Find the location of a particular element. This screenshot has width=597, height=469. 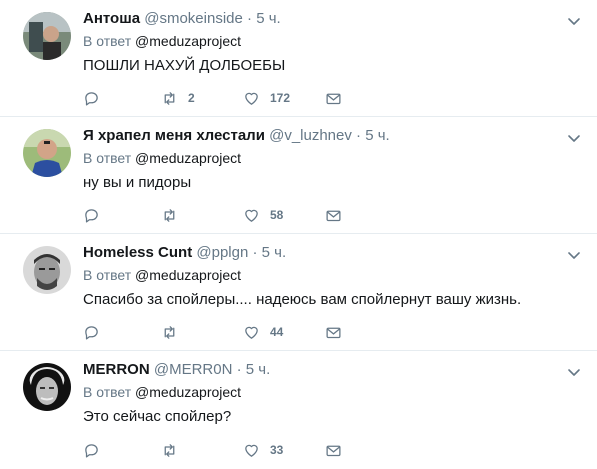

retweet-button: 2 is located at coordinates (178, 98).